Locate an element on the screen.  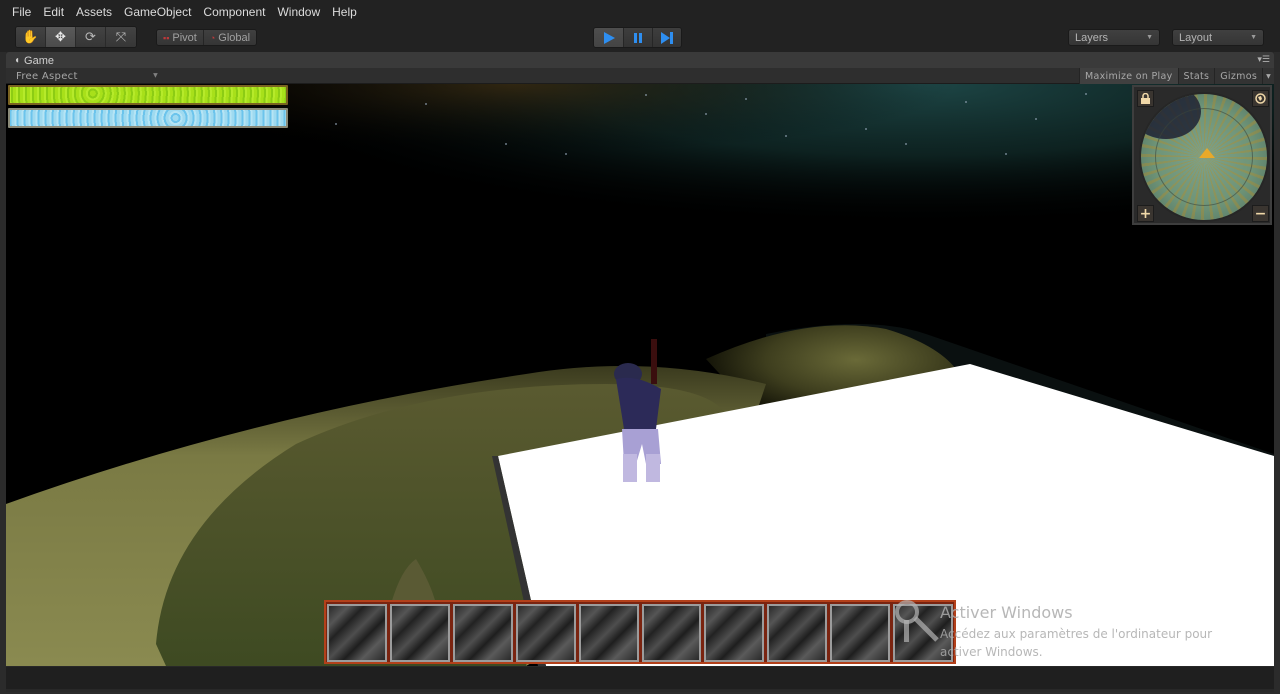
step-icon is located at coordinates (667, 37).